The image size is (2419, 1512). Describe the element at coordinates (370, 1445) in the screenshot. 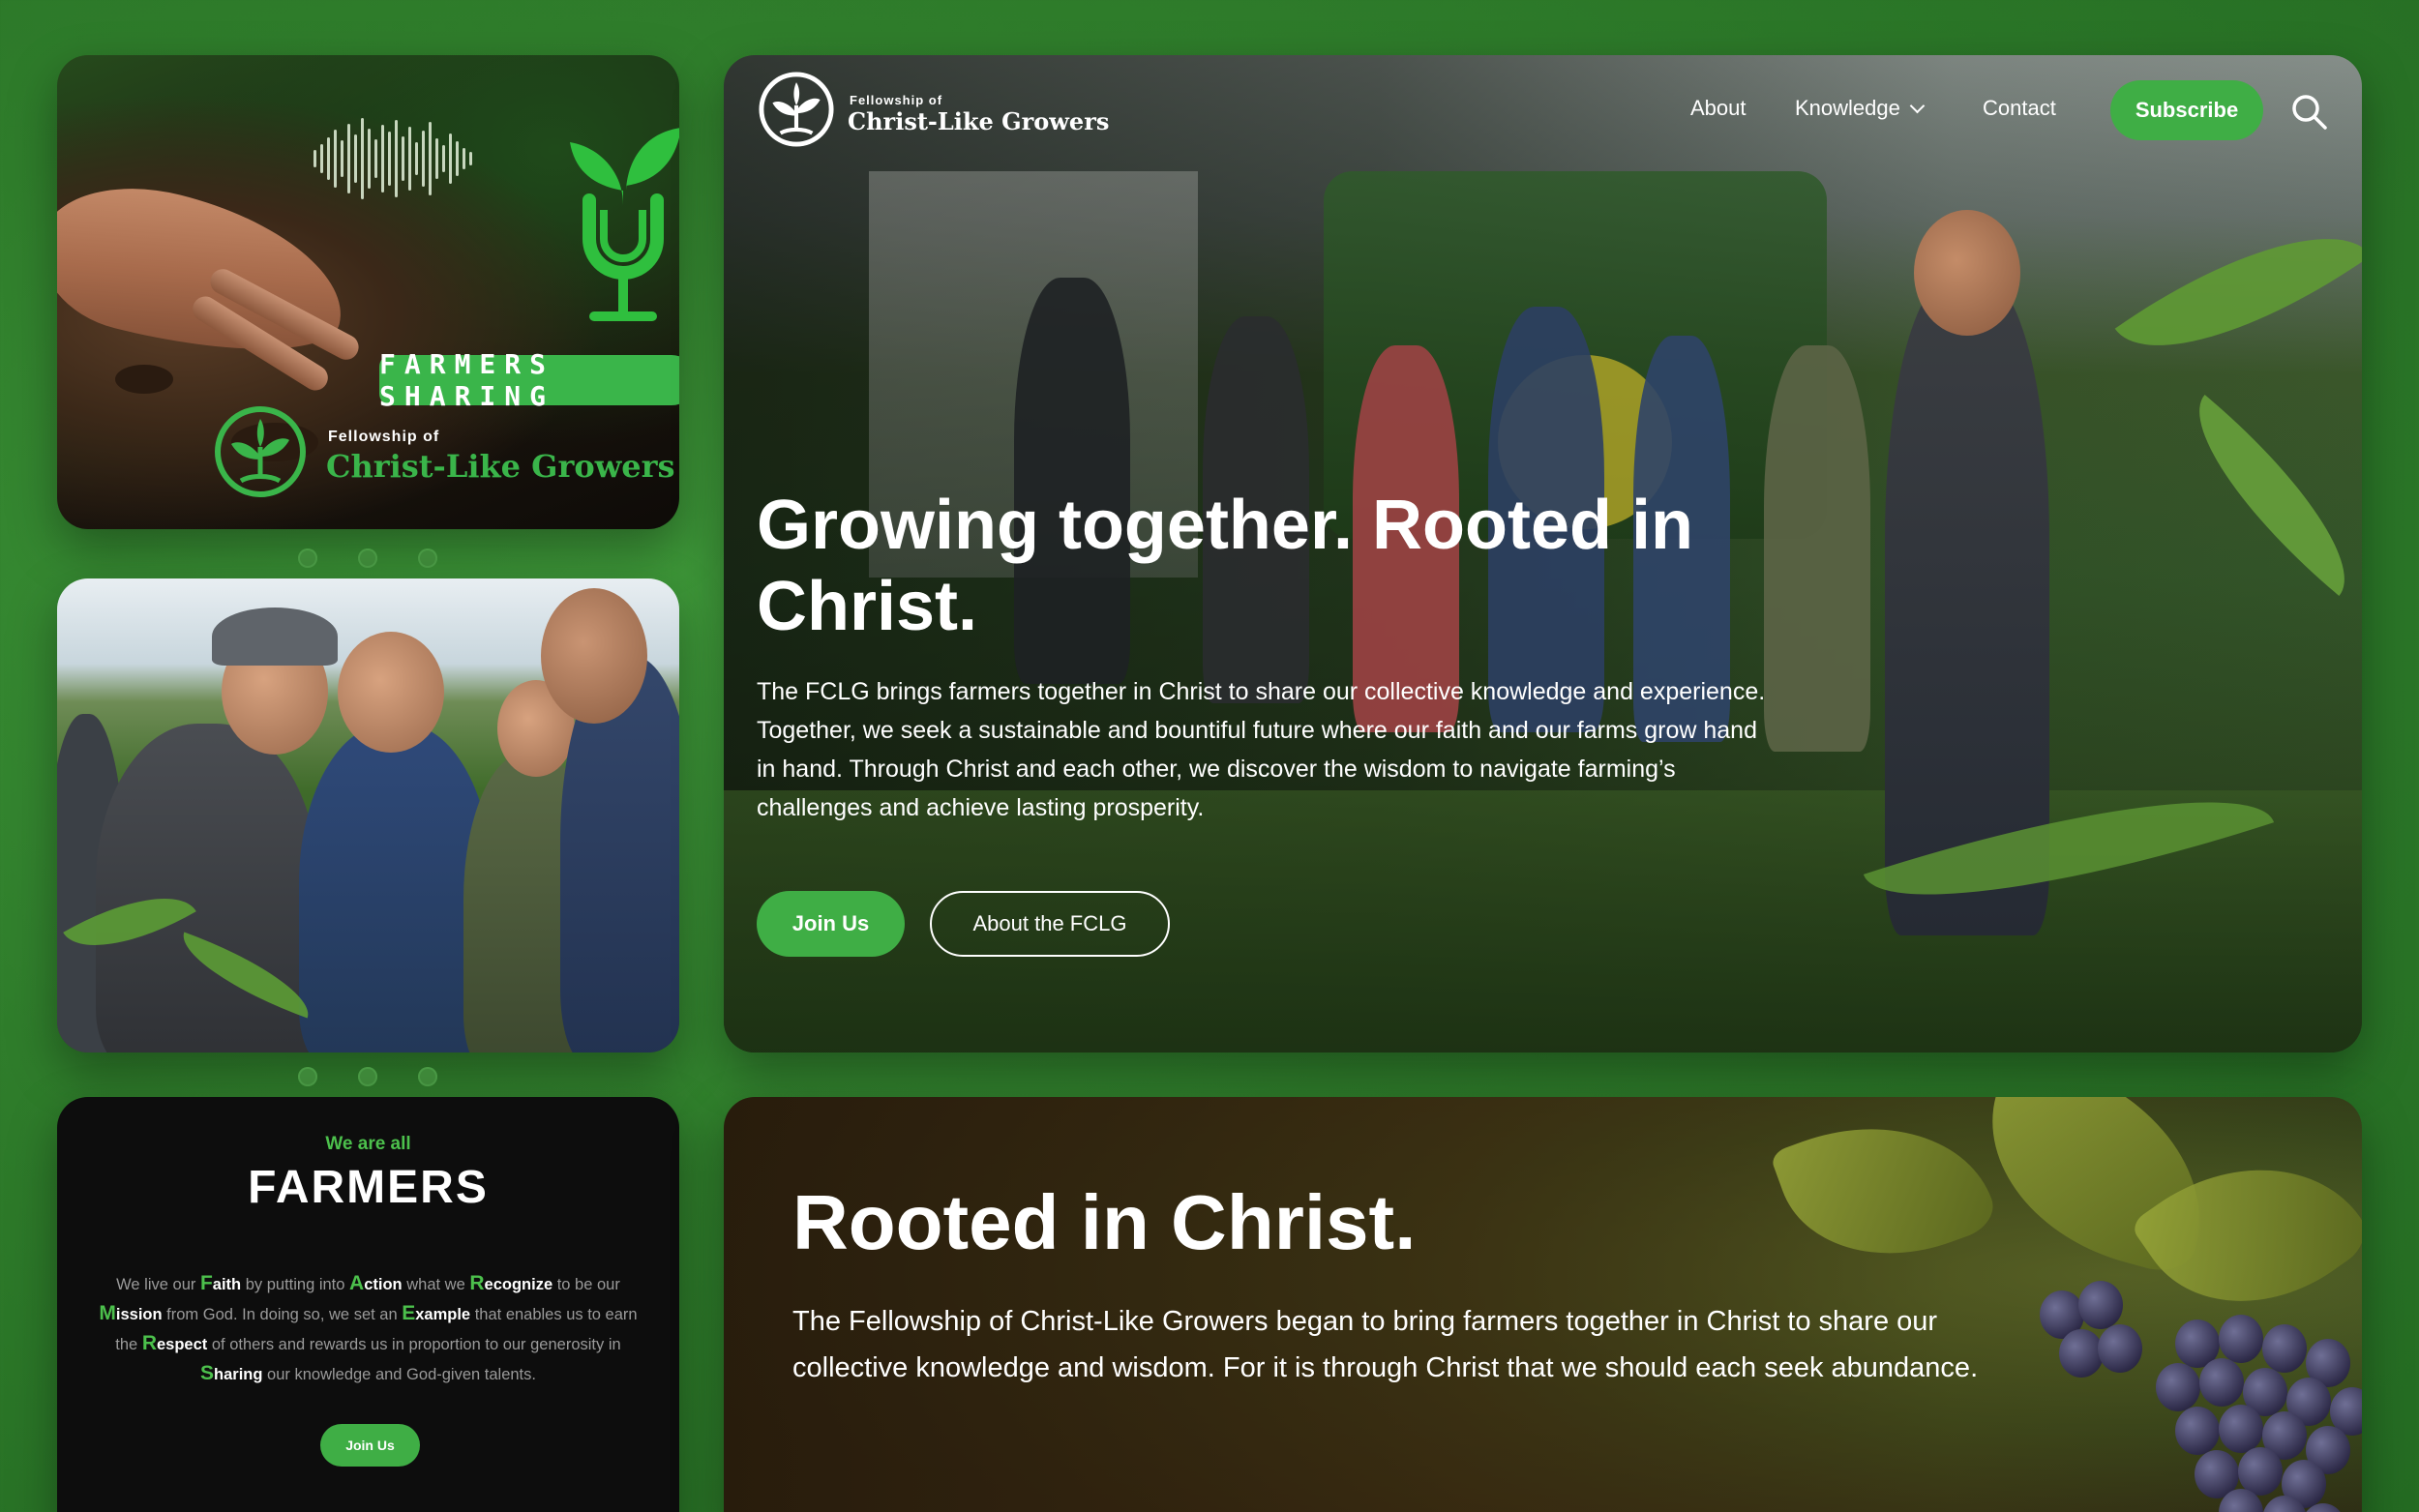

I see `farmers-join-button: Join Us` at that location.